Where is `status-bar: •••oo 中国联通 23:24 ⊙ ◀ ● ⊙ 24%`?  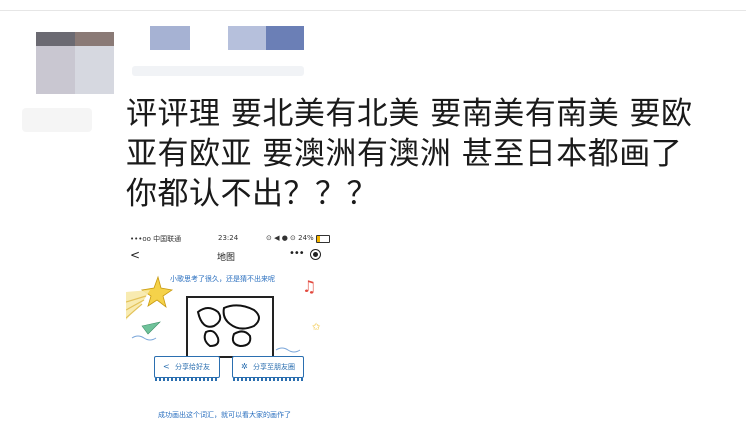
status-bar: •••oo 中国联通 23:24 ⊙ ◀ ● ⊙ 24% is located at coordinates (232, 239).